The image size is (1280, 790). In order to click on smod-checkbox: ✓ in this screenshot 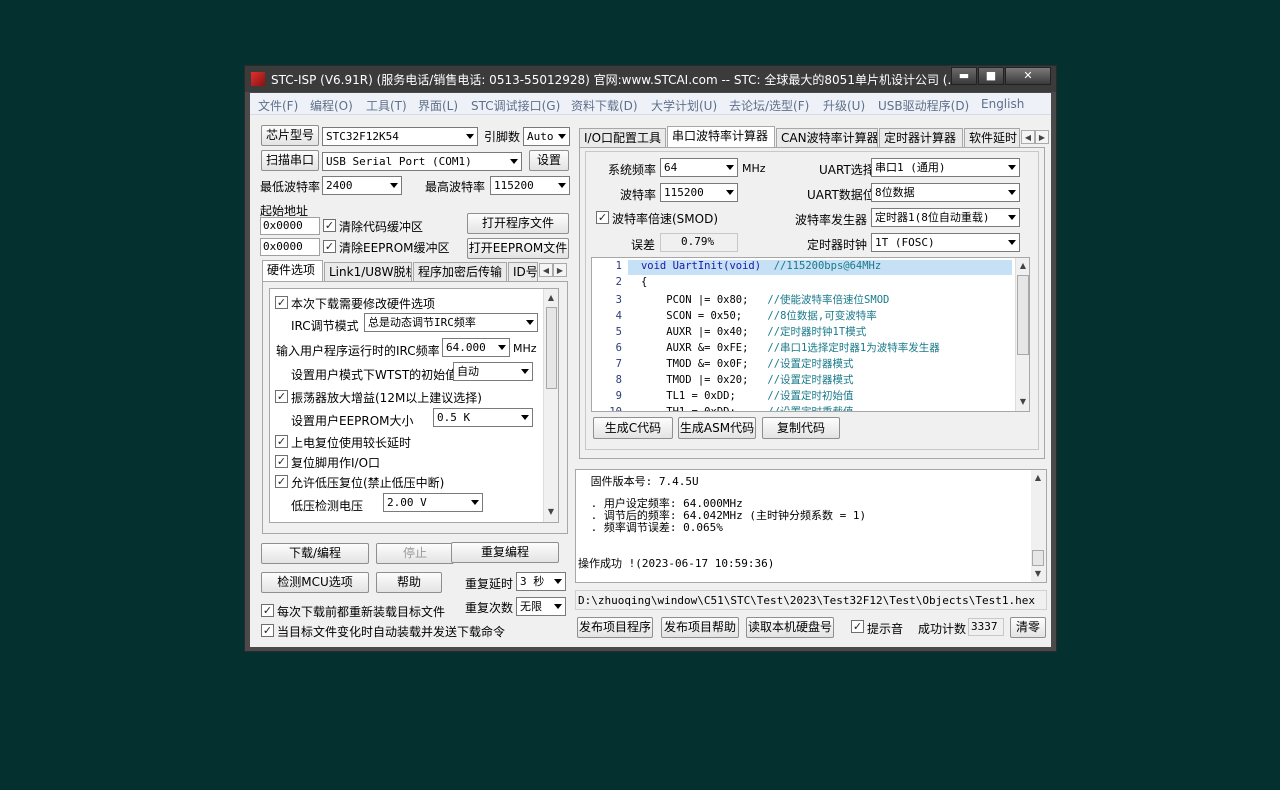, I will do `click(602, 217)`.